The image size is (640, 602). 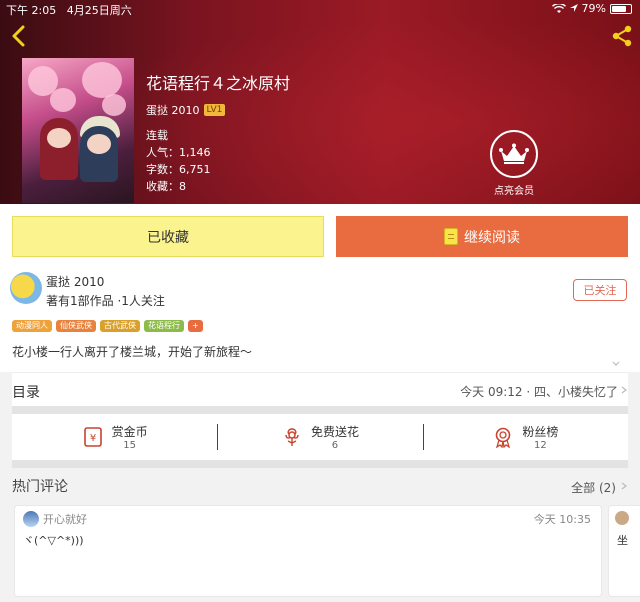 I want to click on action-bar: 已收藏 继续阅读, so click(x=320, y=235).